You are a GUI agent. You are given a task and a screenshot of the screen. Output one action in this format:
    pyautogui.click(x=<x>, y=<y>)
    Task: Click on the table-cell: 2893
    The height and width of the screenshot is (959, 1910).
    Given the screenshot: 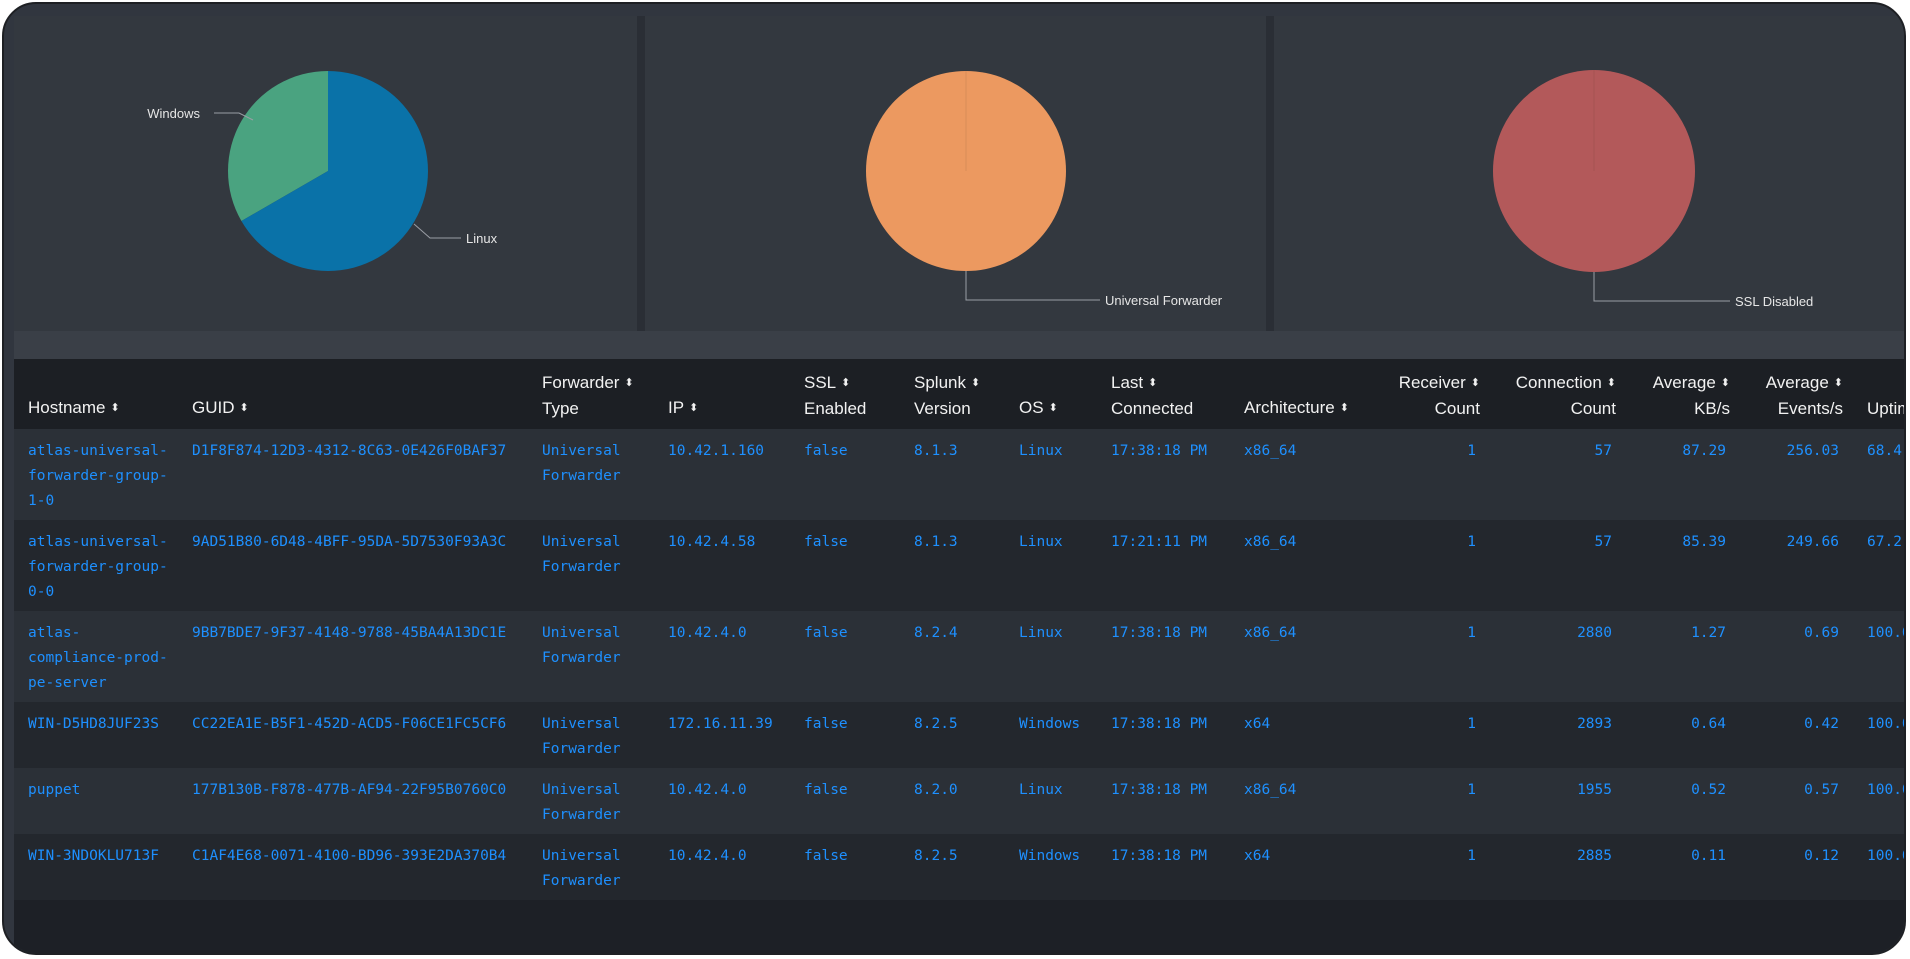 What is the action you would take?
    pyautogui.click(x=1558, y=735)
    